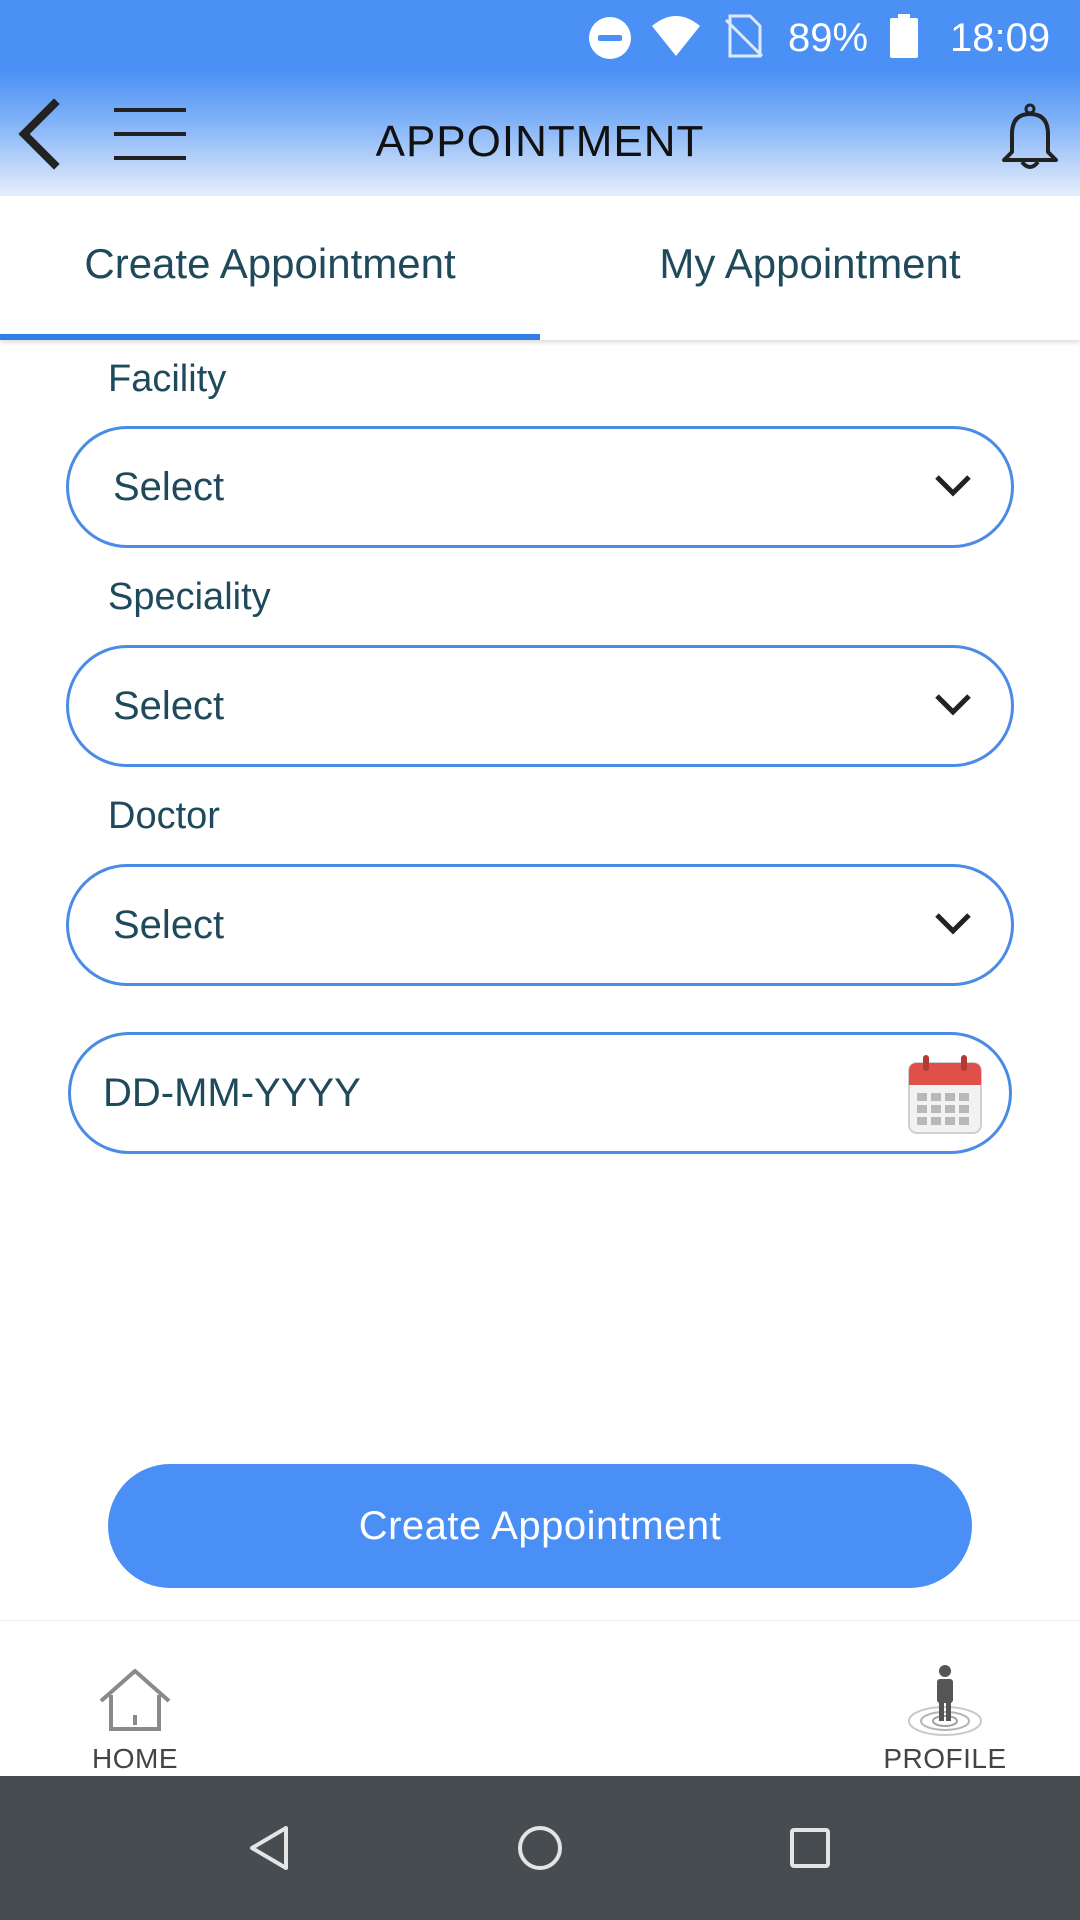 The image size is (1080, 1920). Describe the element at coordinates (945, 1758) in the screenshot. I see `nav-profile-label: PROFILE` at that location.